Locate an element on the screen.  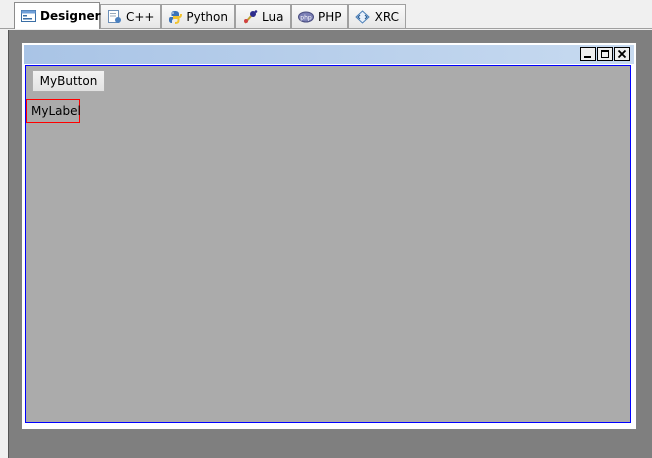
svg-text: php is located at coordinates (306, 17).